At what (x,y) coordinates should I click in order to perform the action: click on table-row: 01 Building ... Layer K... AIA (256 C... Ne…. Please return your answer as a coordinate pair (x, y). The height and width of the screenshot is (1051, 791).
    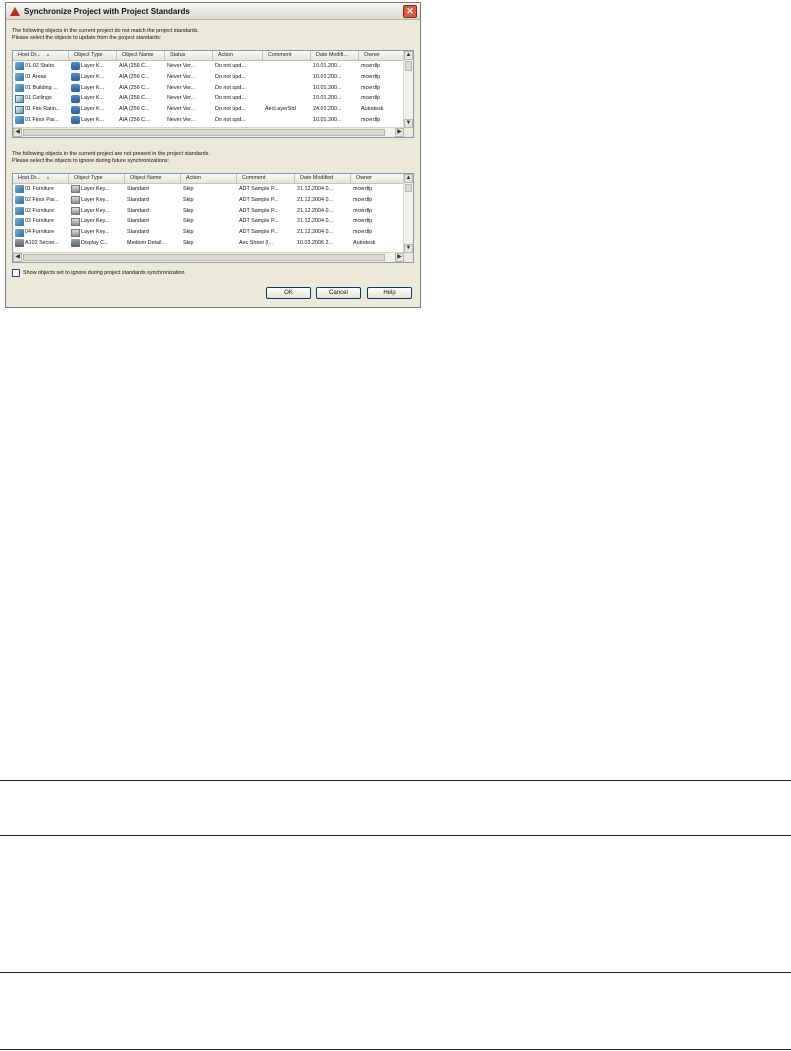
    Looking at the image, I should click on (213, 88).